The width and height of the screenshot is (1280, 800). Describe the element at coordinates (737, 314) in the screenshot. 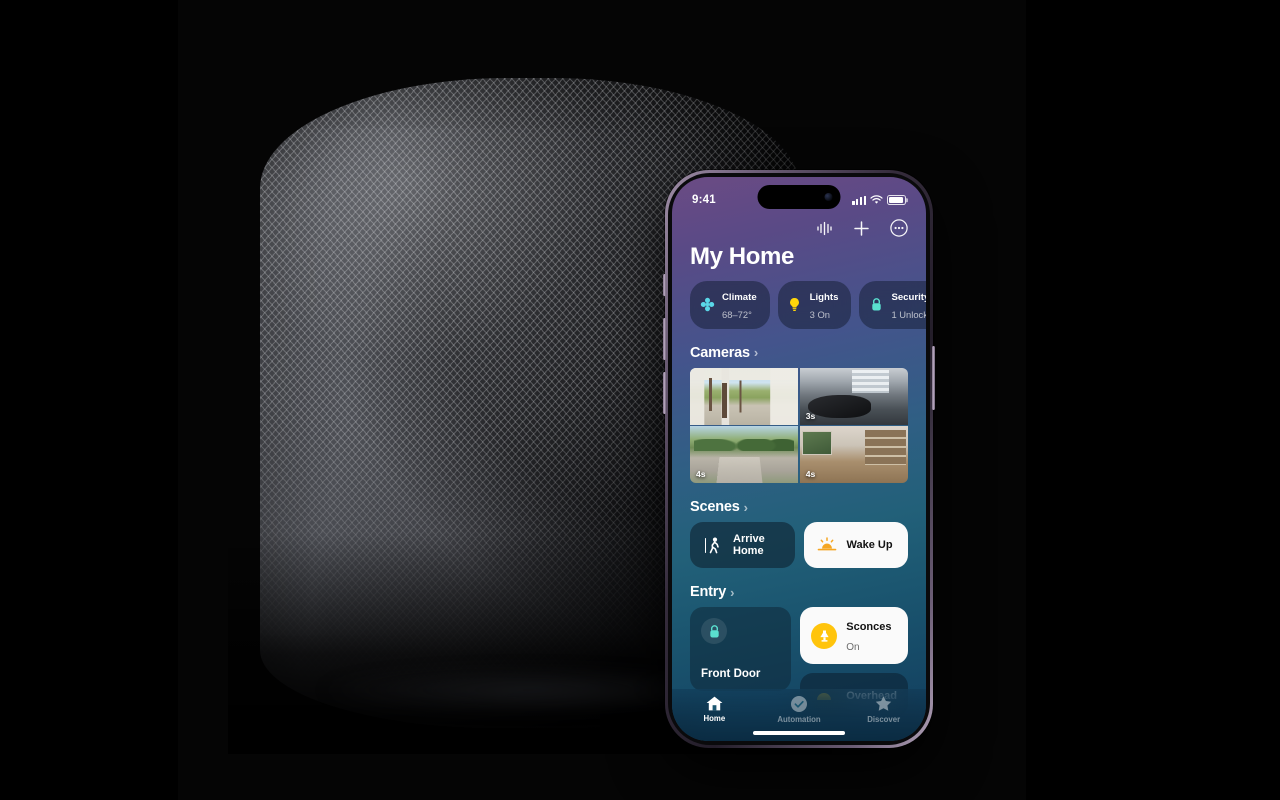

I see `pill-value: 68–72°` at that location.